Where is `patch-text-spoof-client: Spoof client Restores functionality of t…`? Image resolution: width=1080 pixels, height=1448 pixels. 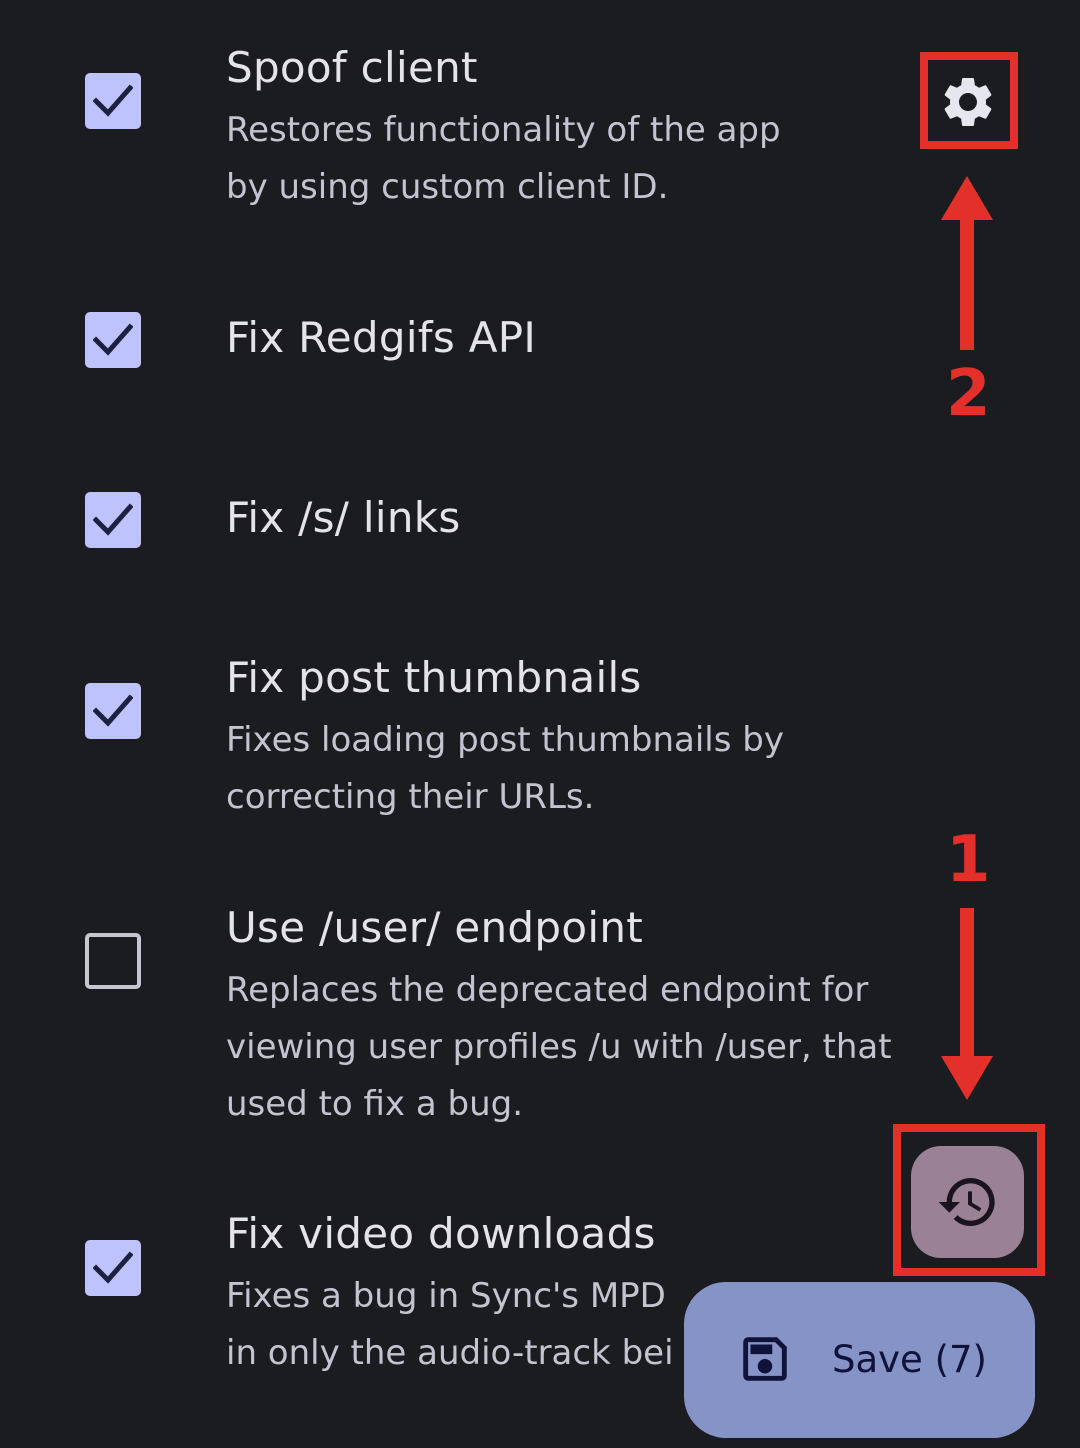 patch-text-spoof-client: Spoof client Restores functionality of t… is located at coordinates (503, 128).